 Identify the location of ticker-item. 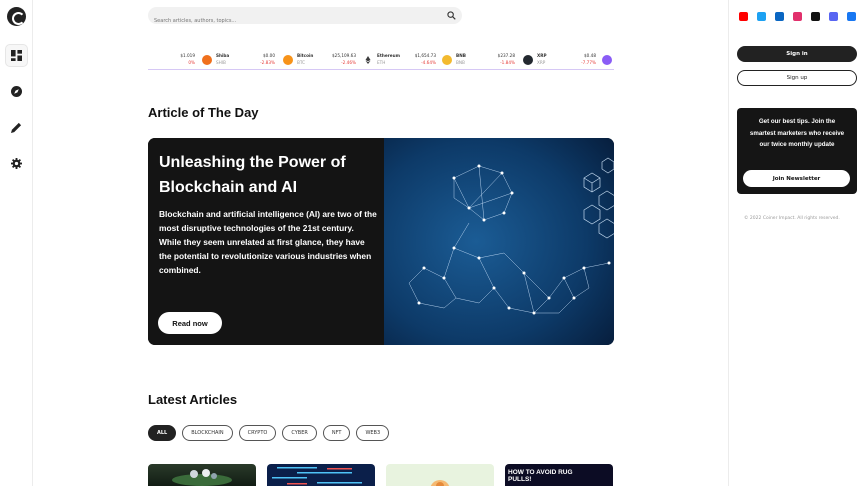
(608, 60).